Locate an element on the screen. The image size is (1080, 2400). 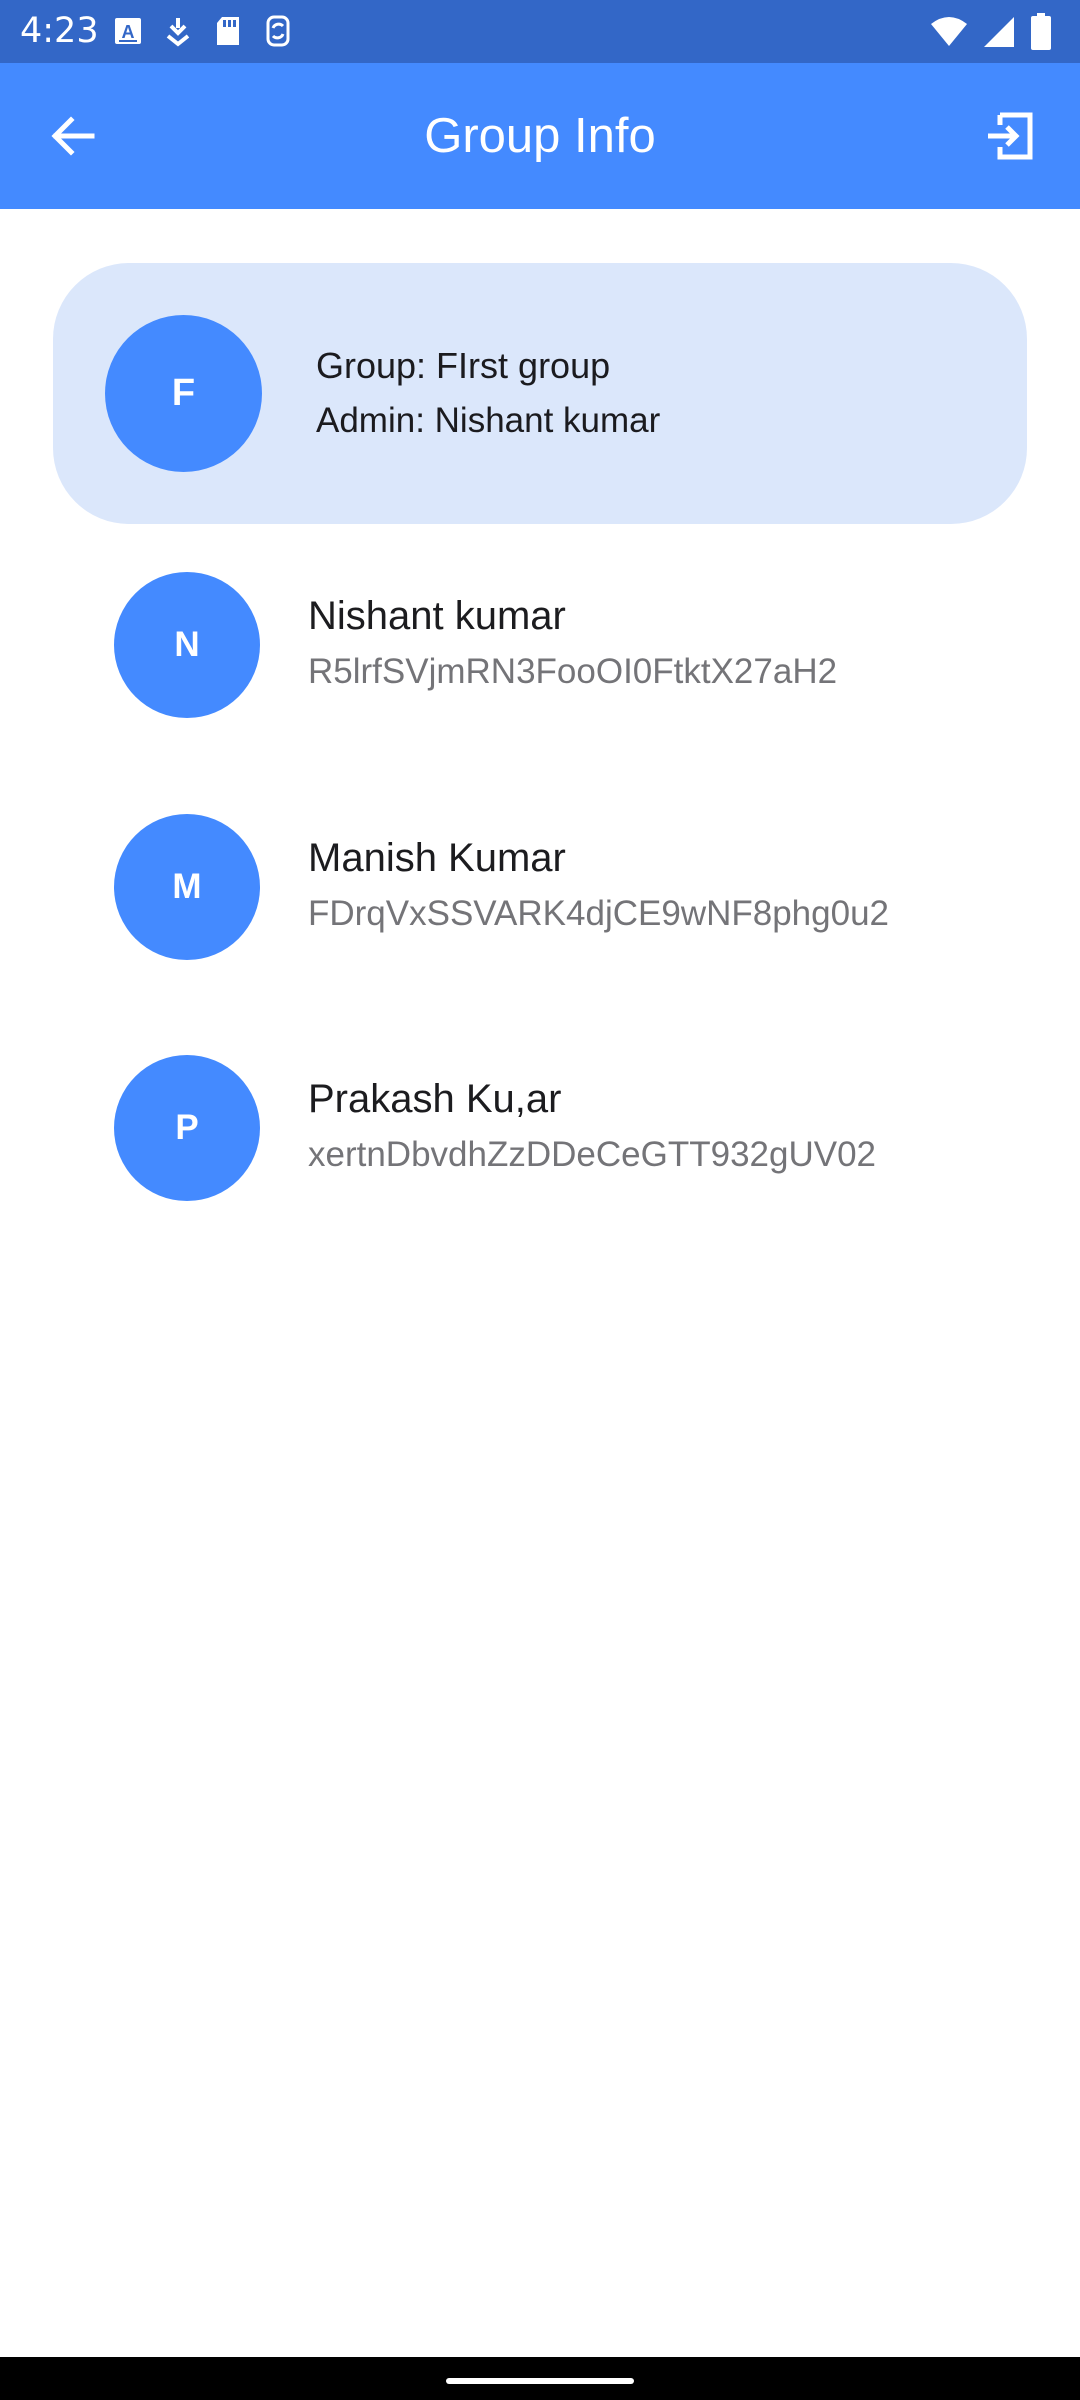
status-bar: 4:23 A is located at coordinates (540, 31).